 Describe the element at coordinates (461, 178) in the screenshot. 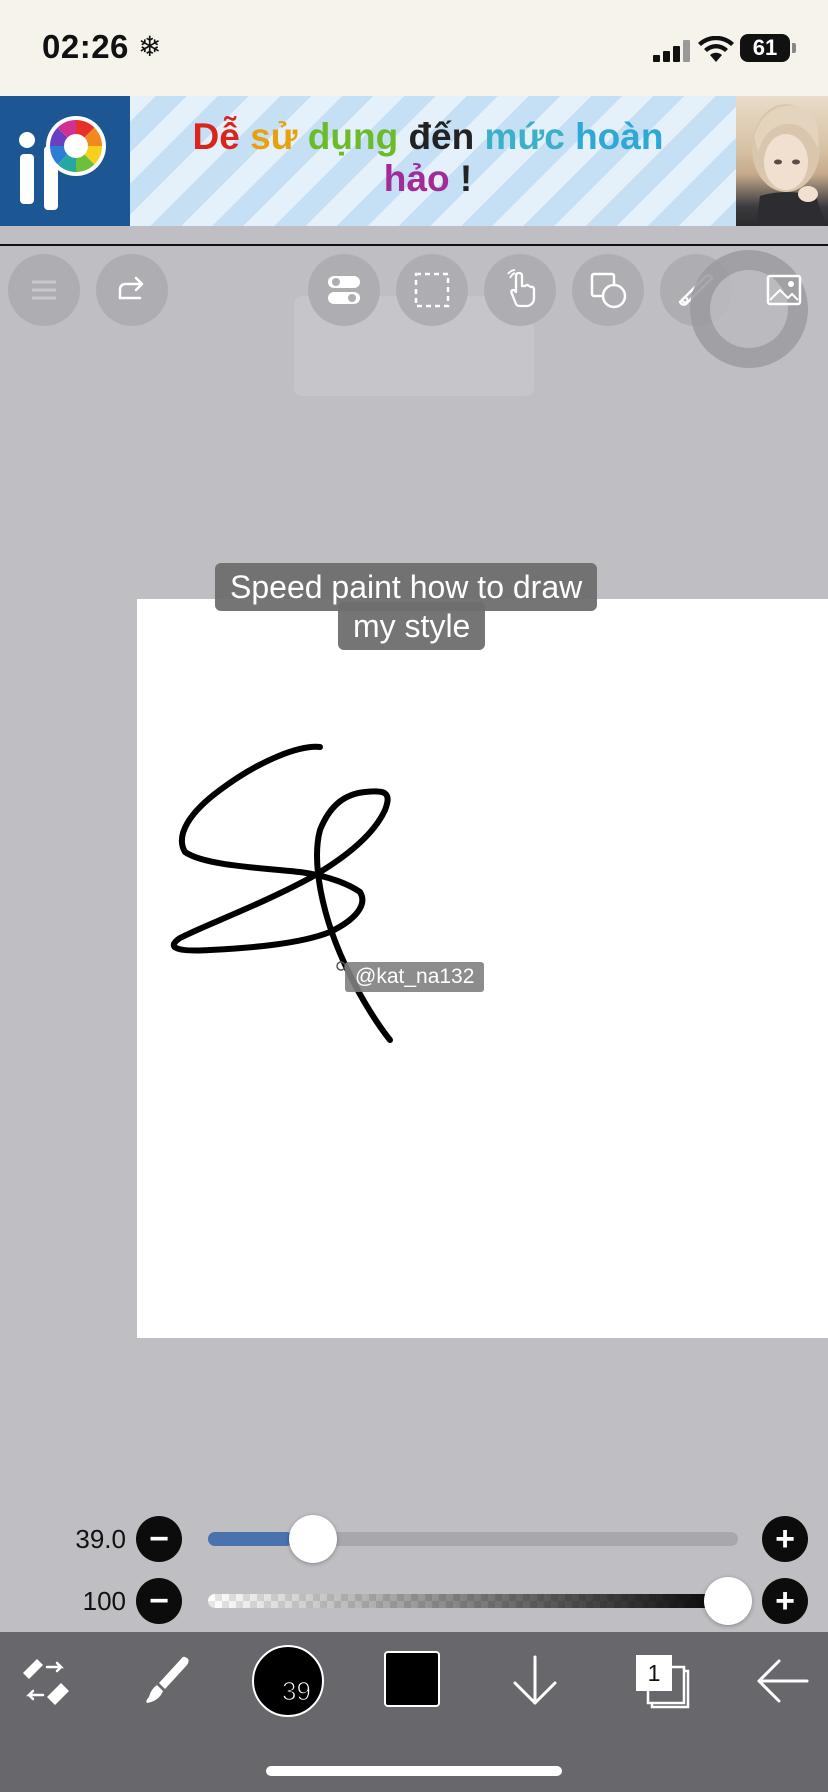

I see `ad-headline-exclaim: !` at that location.